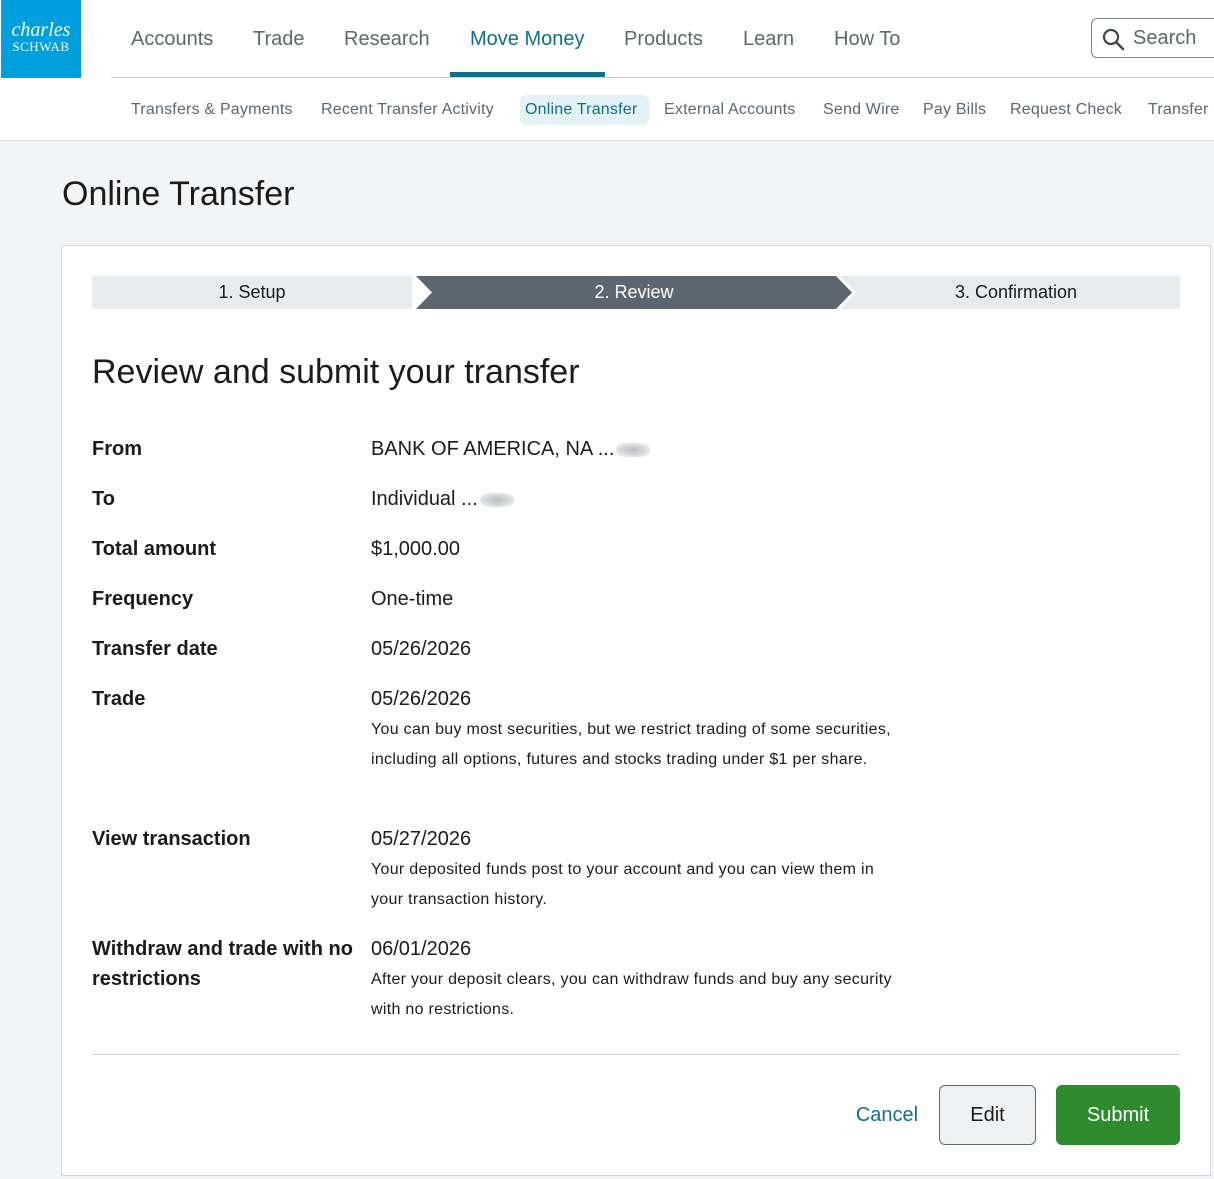 This screenshot has height=1179, width=1214. I want to click on subnav-transfer: Transfer, so click(1178, 110).